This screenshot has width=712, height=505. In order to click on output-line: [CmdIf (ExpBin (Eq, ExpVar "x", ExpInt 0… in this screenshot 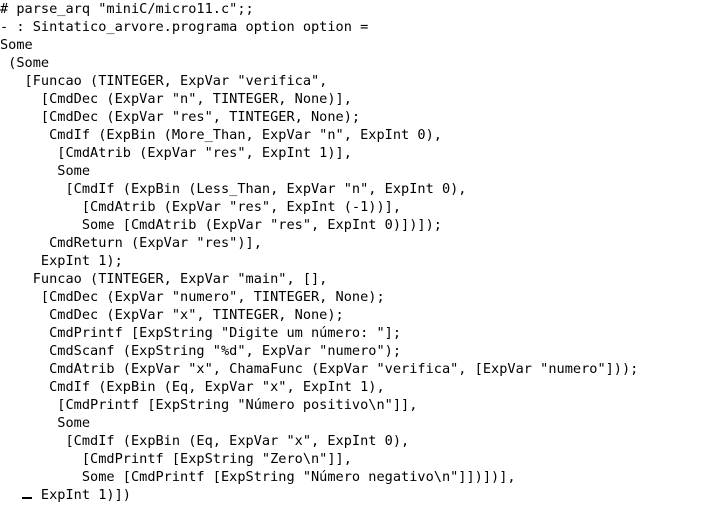, I will do `click(205, 441)`.